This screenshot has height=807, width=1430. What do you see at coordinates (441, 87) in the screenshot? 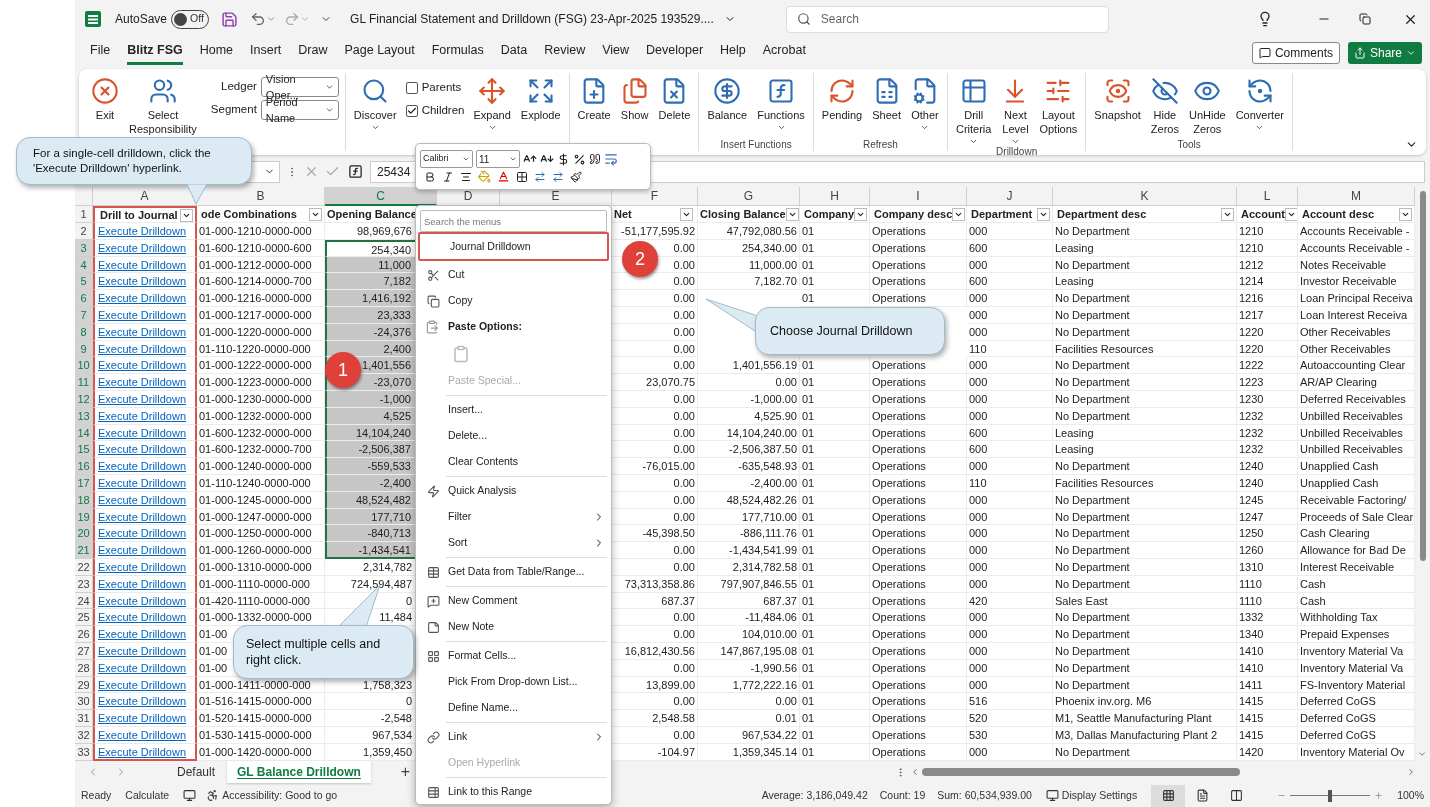
I see `checkbox-label: Parents` at bounding box center [441, 87].